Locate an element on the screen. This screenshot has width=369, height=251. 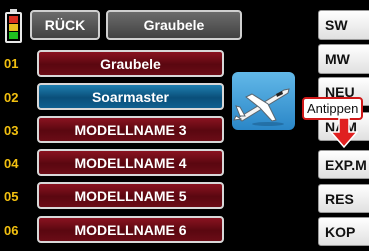
reset-button: RES is located at coordinates (343, 198).